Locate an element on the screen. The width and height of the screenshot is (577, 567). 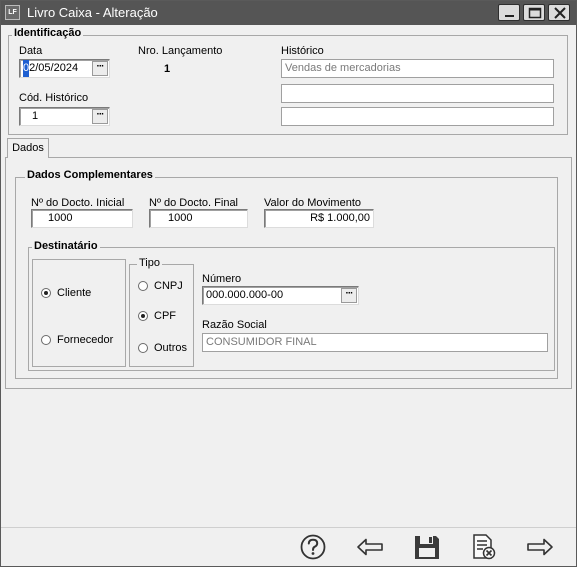
help-icon is located at coordinates (313, 547).